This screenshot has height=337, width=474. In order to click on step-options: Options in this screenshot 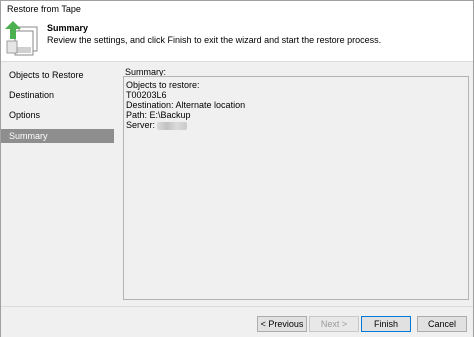, I will do `click(57, 115)`.